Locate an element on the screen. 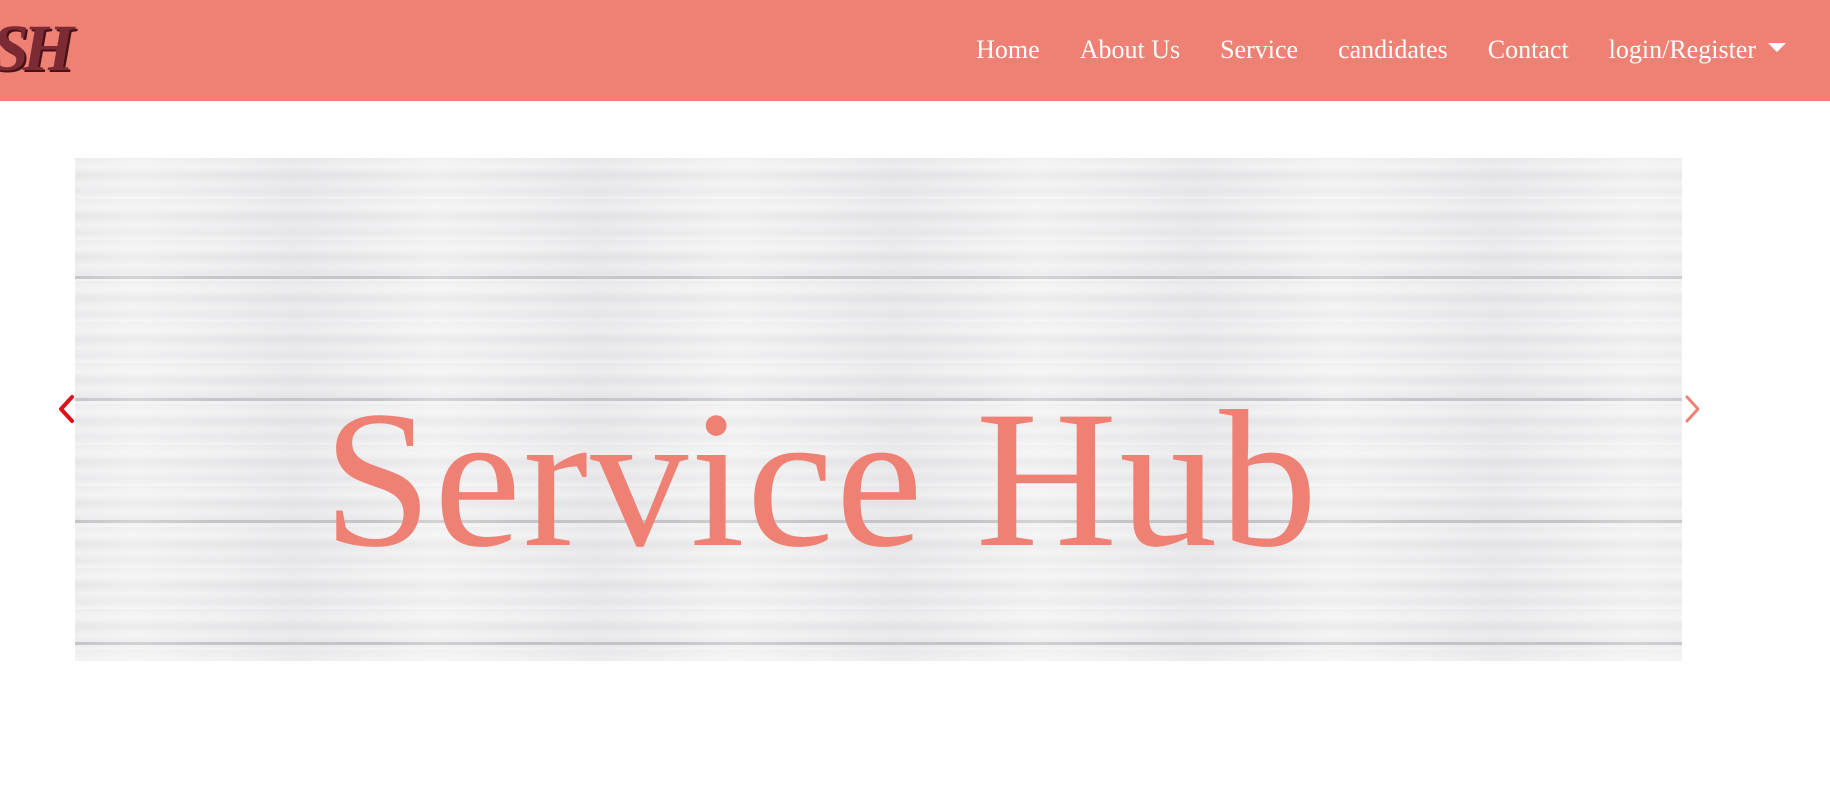 Image resolution: width=1830 pixels, height=808 pixels. brand-logo: SH is located at coordinates (37, 49).